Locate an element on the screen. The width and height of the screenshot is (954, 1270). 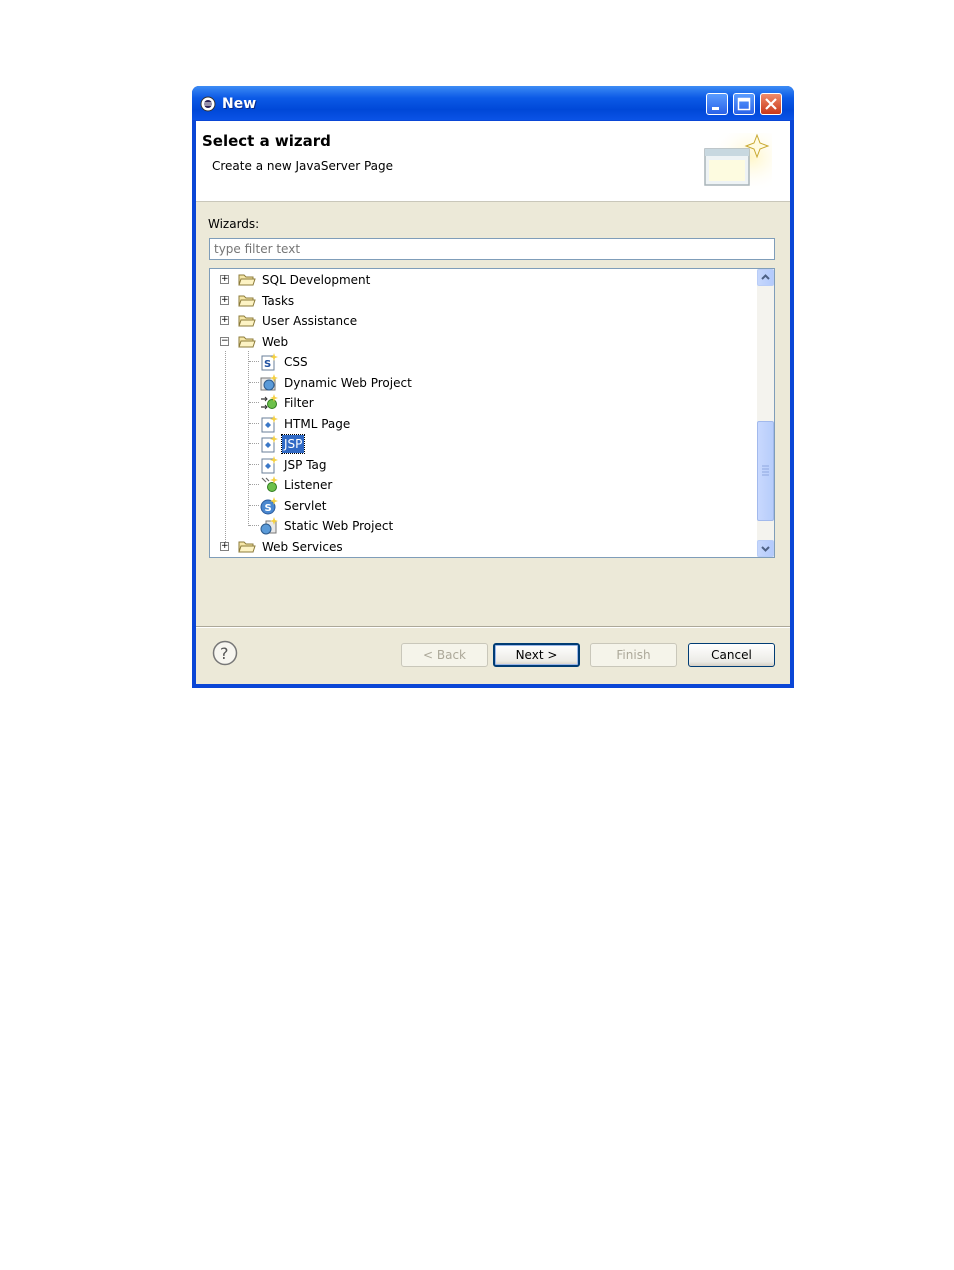
tree-item-static-web-project: Static Web Project is located at coordinates (480, 526).